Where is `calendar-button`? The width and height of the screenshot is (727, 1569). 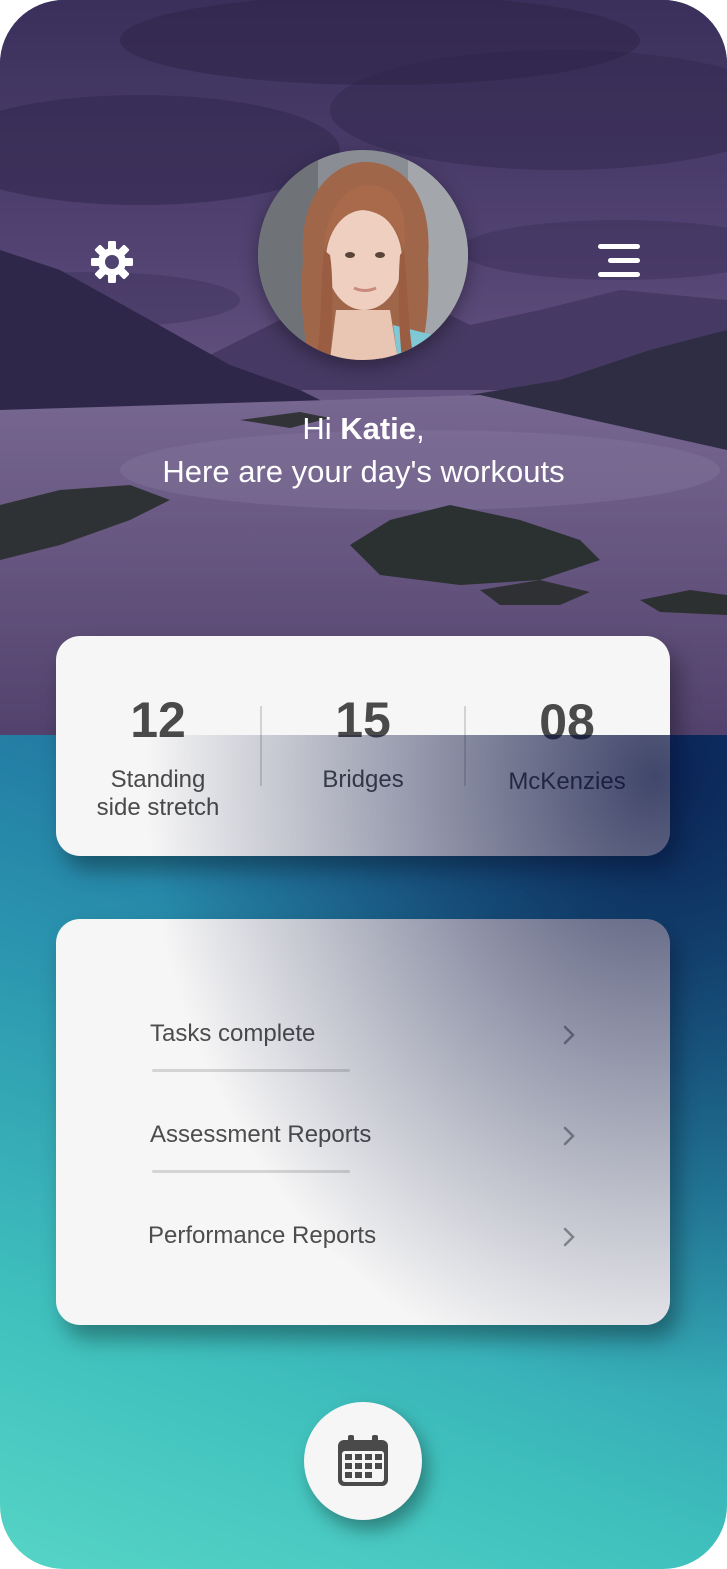 calendar-button is located at coordinates (363, 1461).